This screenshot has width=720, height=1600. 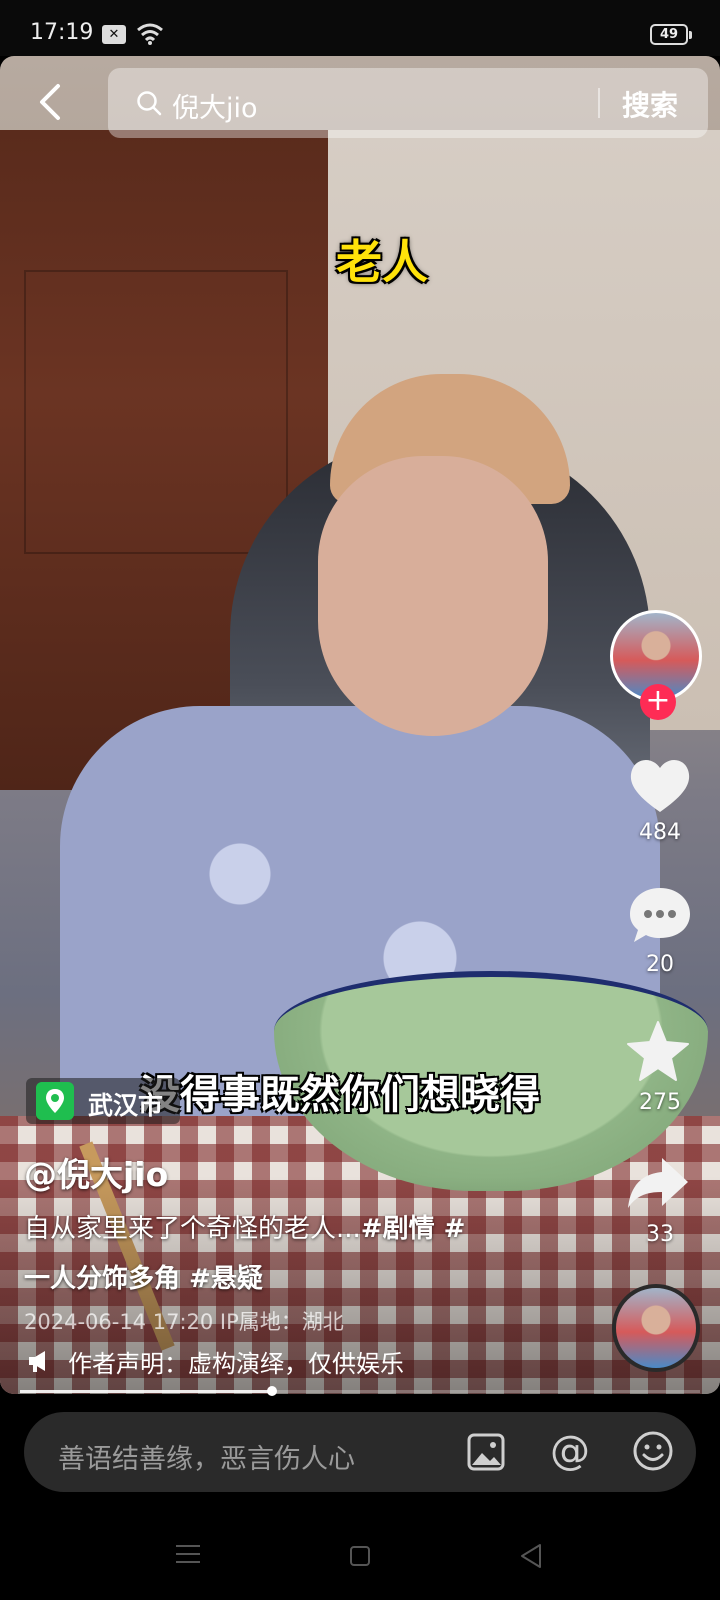 What do you see at coordinates (114, 34) in the screenshot?
I see `notification-icon: ✕` at bounding box center [114, 34].